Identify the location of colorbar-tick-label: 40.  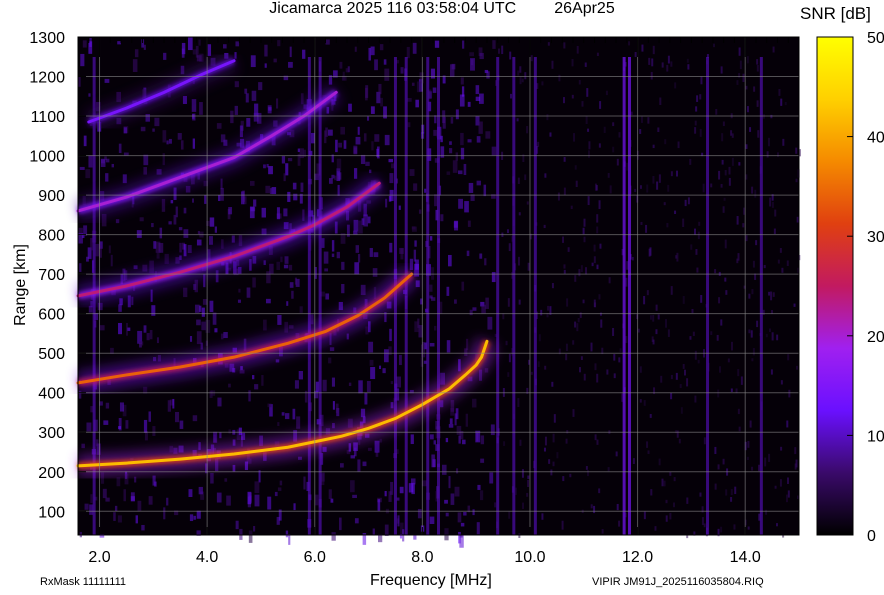
(875, 138).